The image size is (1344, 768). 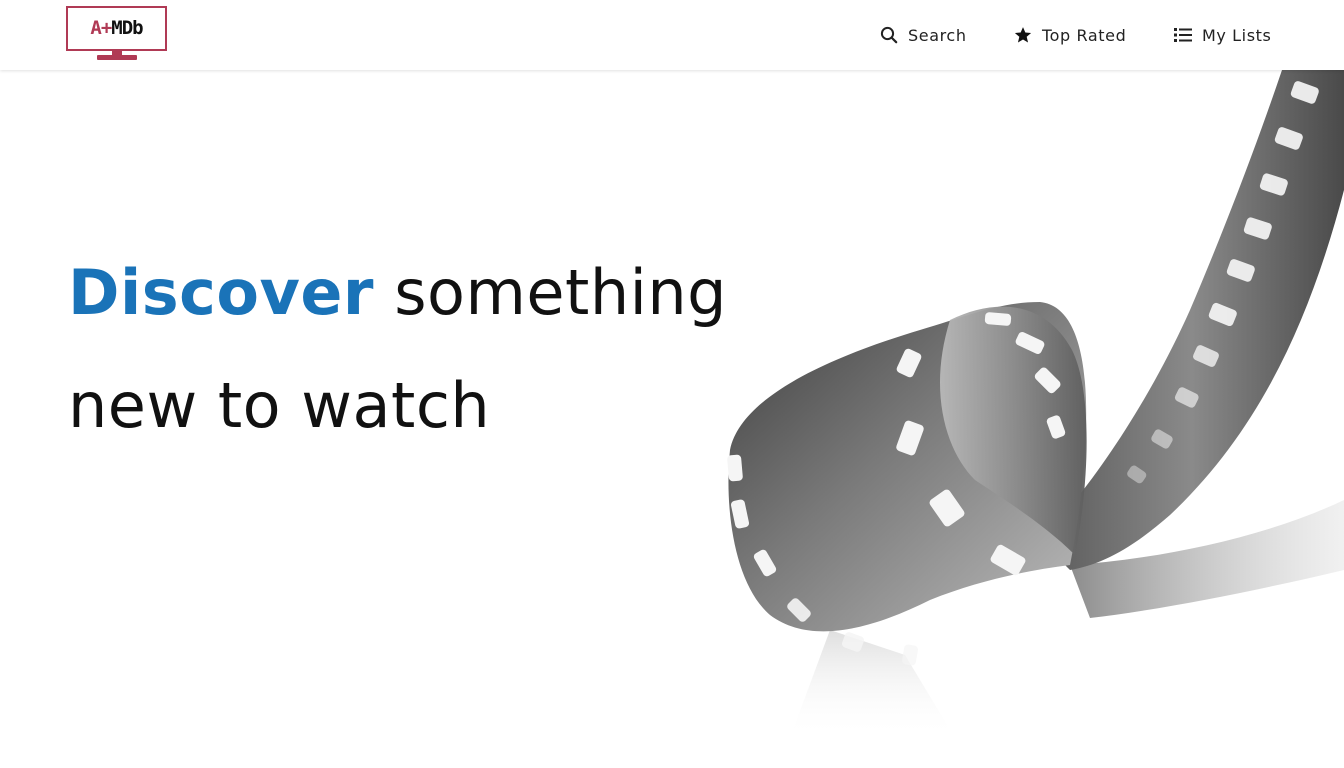 I want to click on nav-search-label: Search, so click(x=937, y=35).